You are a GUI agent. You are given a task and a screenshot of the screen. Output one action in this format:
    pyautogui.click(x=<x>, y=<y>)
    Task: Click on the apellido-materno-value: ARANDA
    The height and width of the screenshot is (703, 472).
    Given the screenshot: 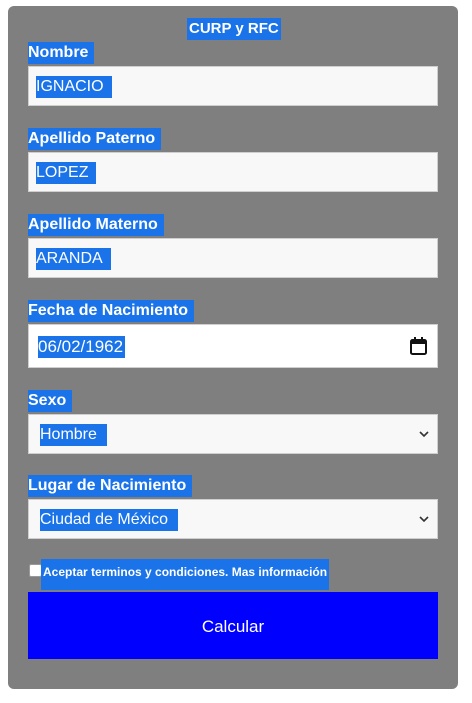 What is the action you would take?
    pyautogui.click(x=73, y=259)
    